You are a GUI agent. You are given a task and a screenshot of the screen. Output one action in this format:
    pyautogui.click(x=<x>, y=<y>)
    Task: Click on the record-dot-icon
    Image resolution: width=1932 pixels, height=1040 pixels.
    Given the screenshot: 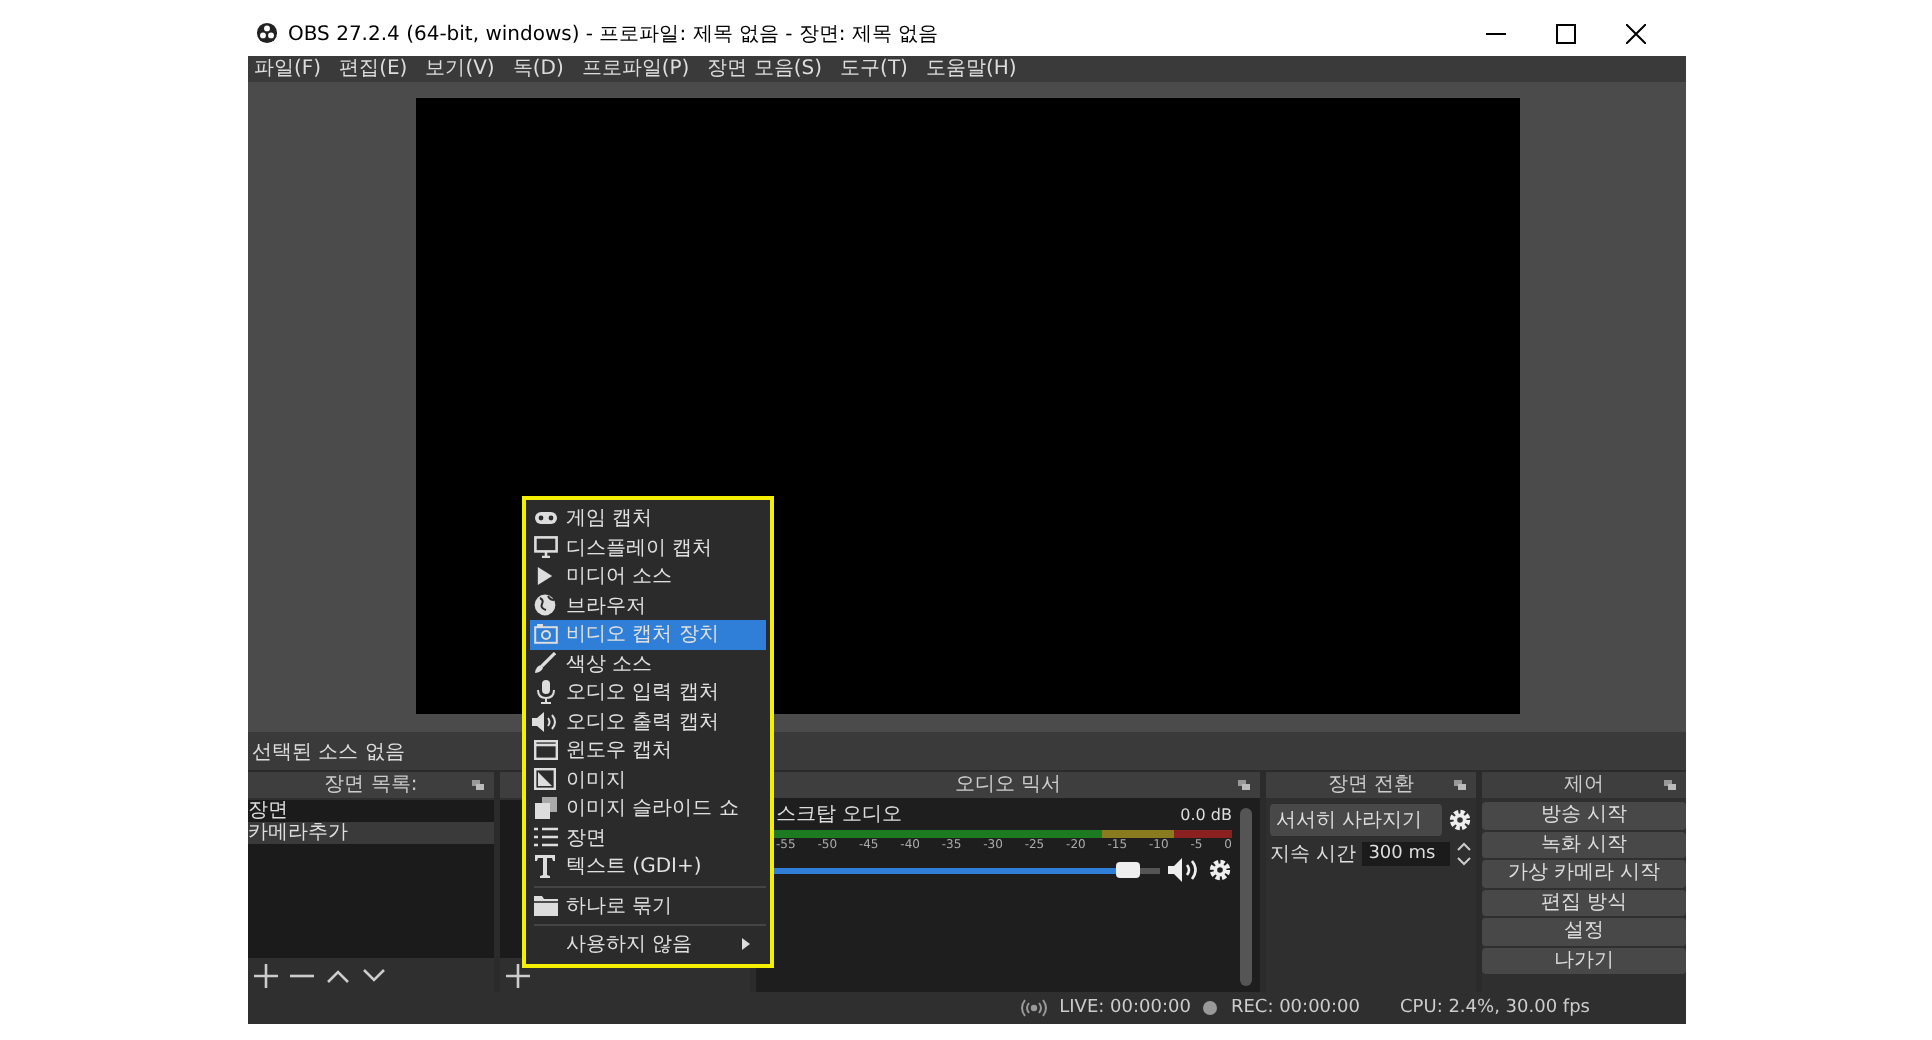 What is the action you would take?
    pyautogui.click(x=1210, y=1008)
    